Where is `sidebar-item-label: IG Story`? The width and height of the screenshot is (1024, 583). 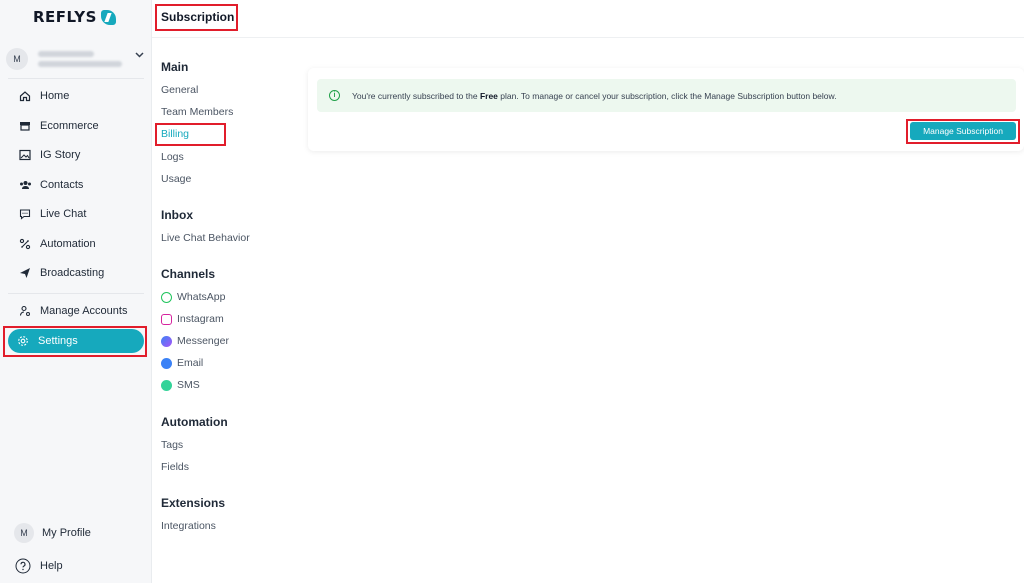
sidebar-item-label: IG Story is located at coordinates (60, 155).